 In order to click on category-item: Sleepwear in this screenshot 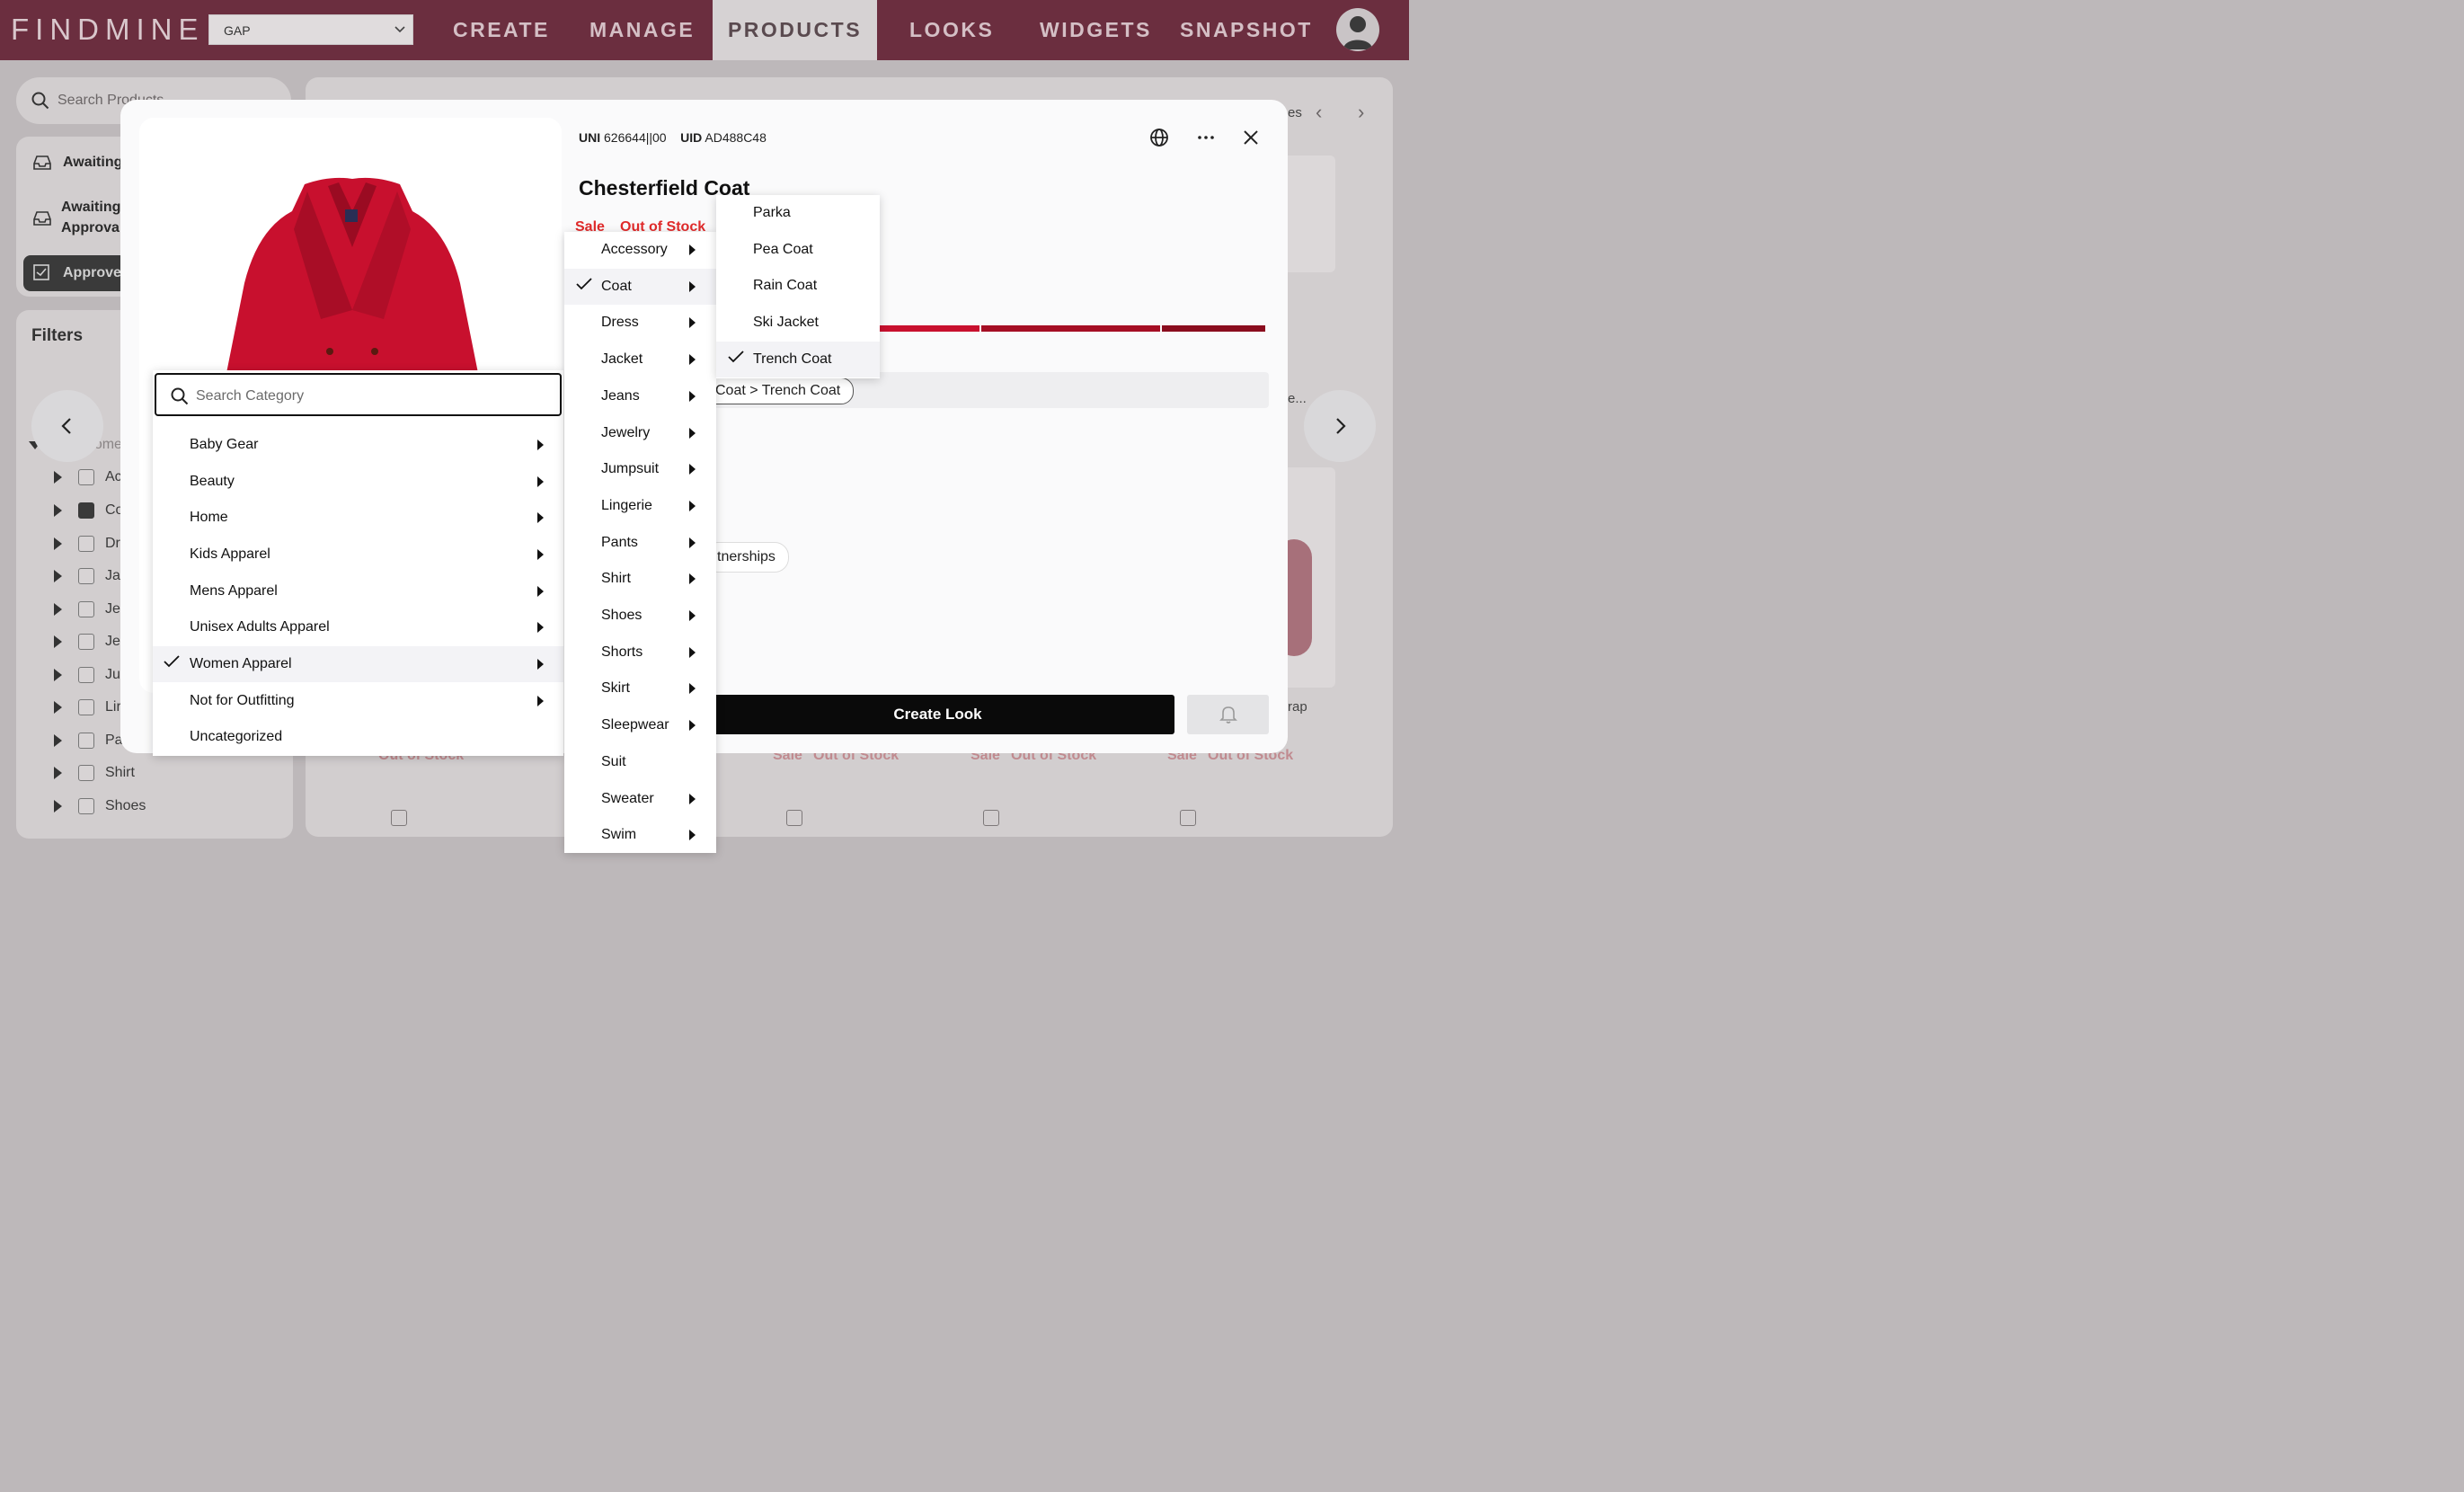, I will do `click(640, 725)`.